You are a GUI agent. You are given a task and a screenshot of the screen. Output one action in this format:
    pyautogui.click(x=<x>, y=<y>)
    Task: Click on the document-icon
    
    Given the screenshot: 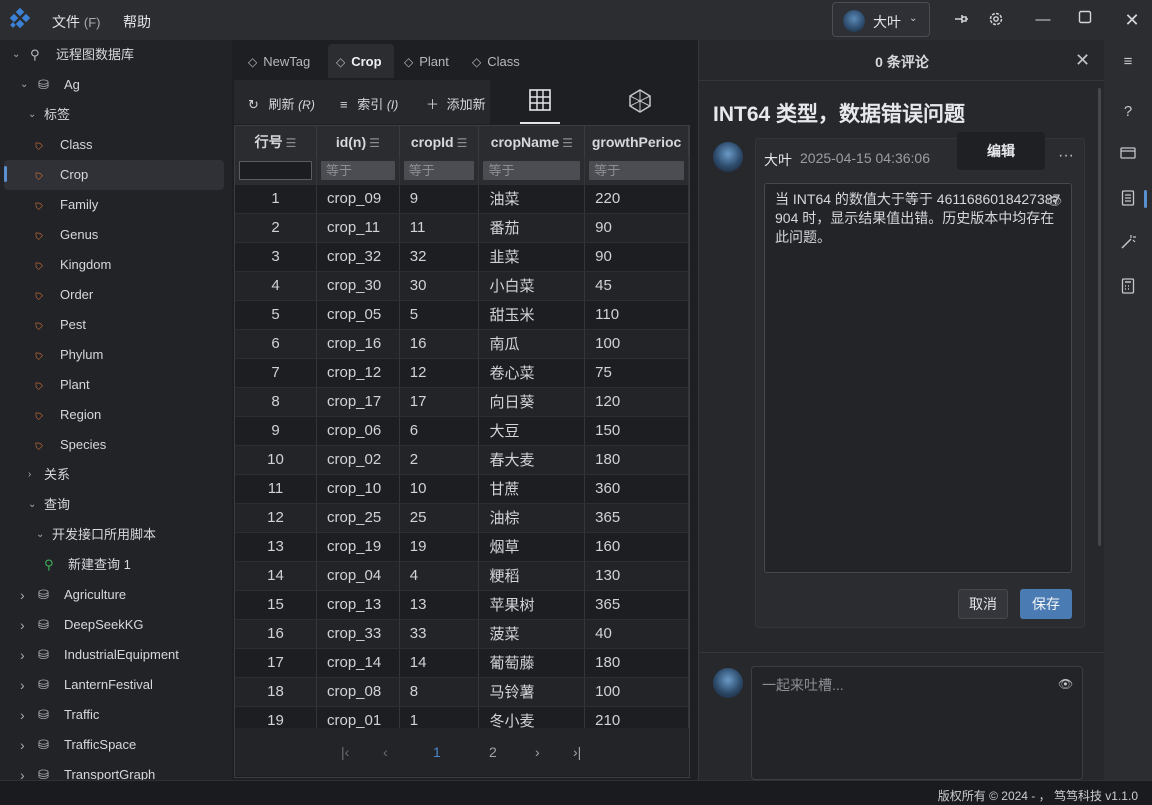 What is the action you would take?
    pyautogui.click(x=1128, y=200)
    